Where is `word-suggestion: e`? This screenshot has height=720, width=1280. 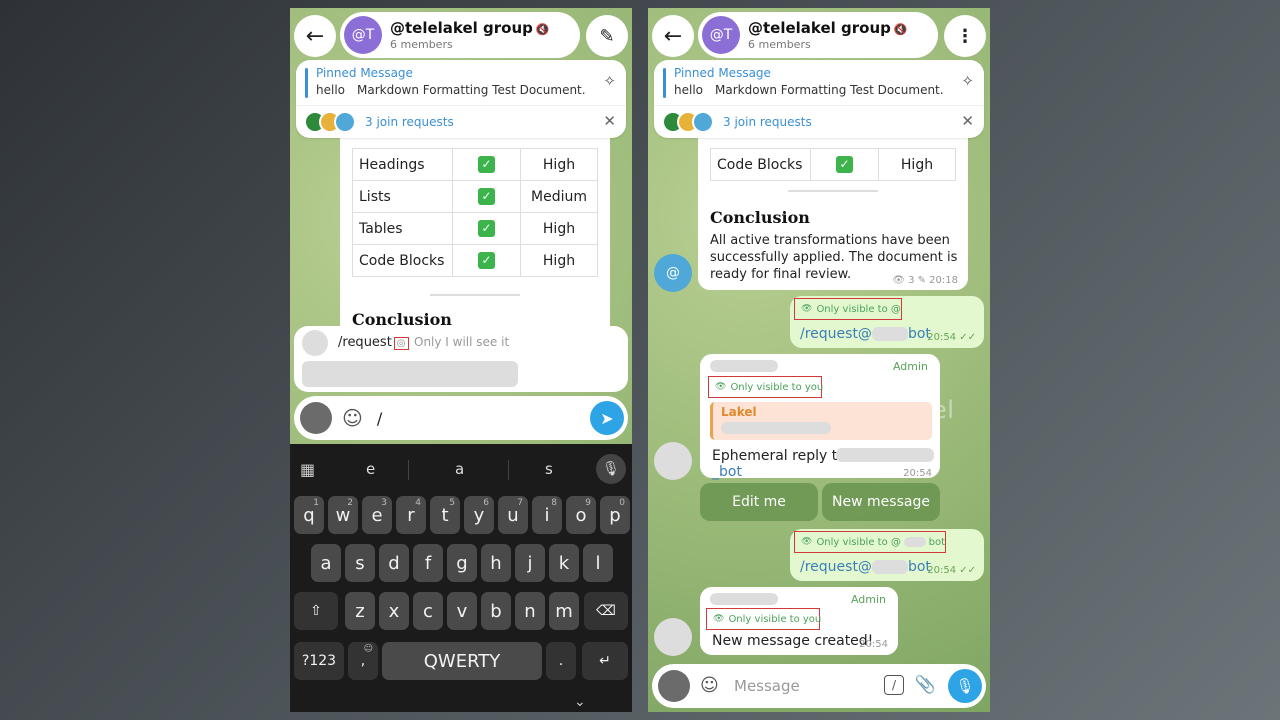
word-suggestion: e is located at coordinates (370, 469).